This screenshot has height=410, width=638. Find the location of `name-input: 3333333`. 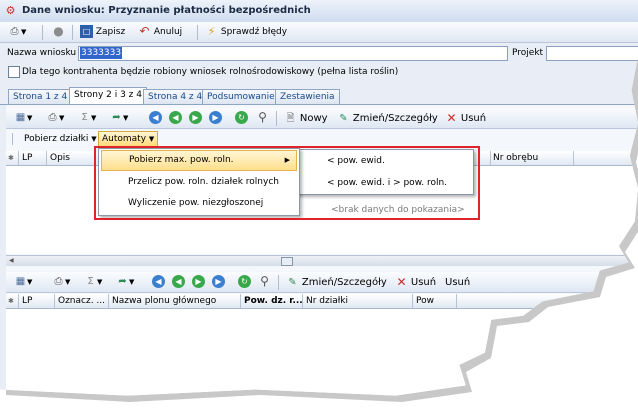

name-input: 3333333 is located at coordinates (293, 53).